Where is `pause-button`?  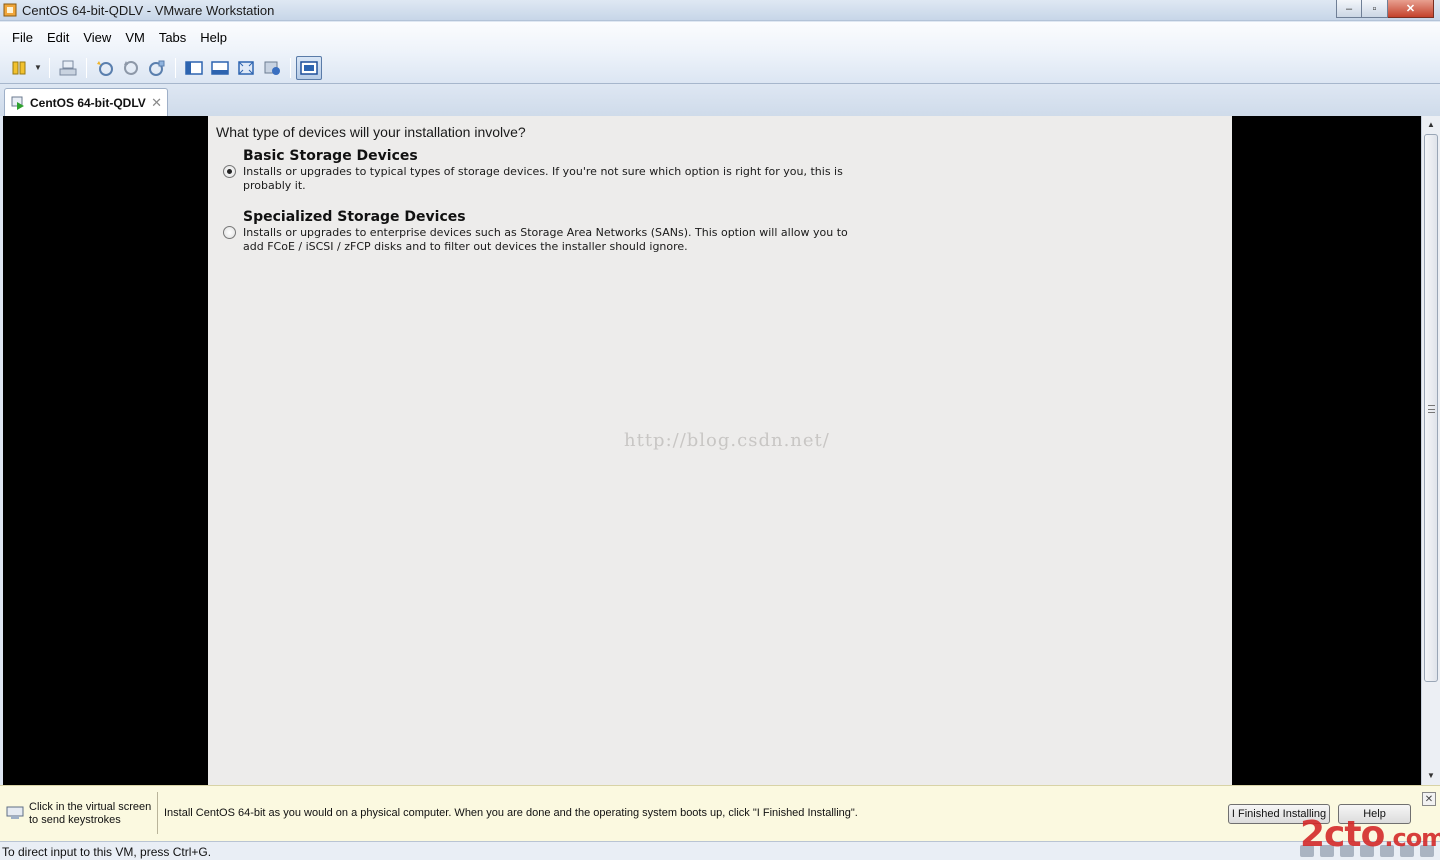
pause-button is located at coordinates (19, 68).